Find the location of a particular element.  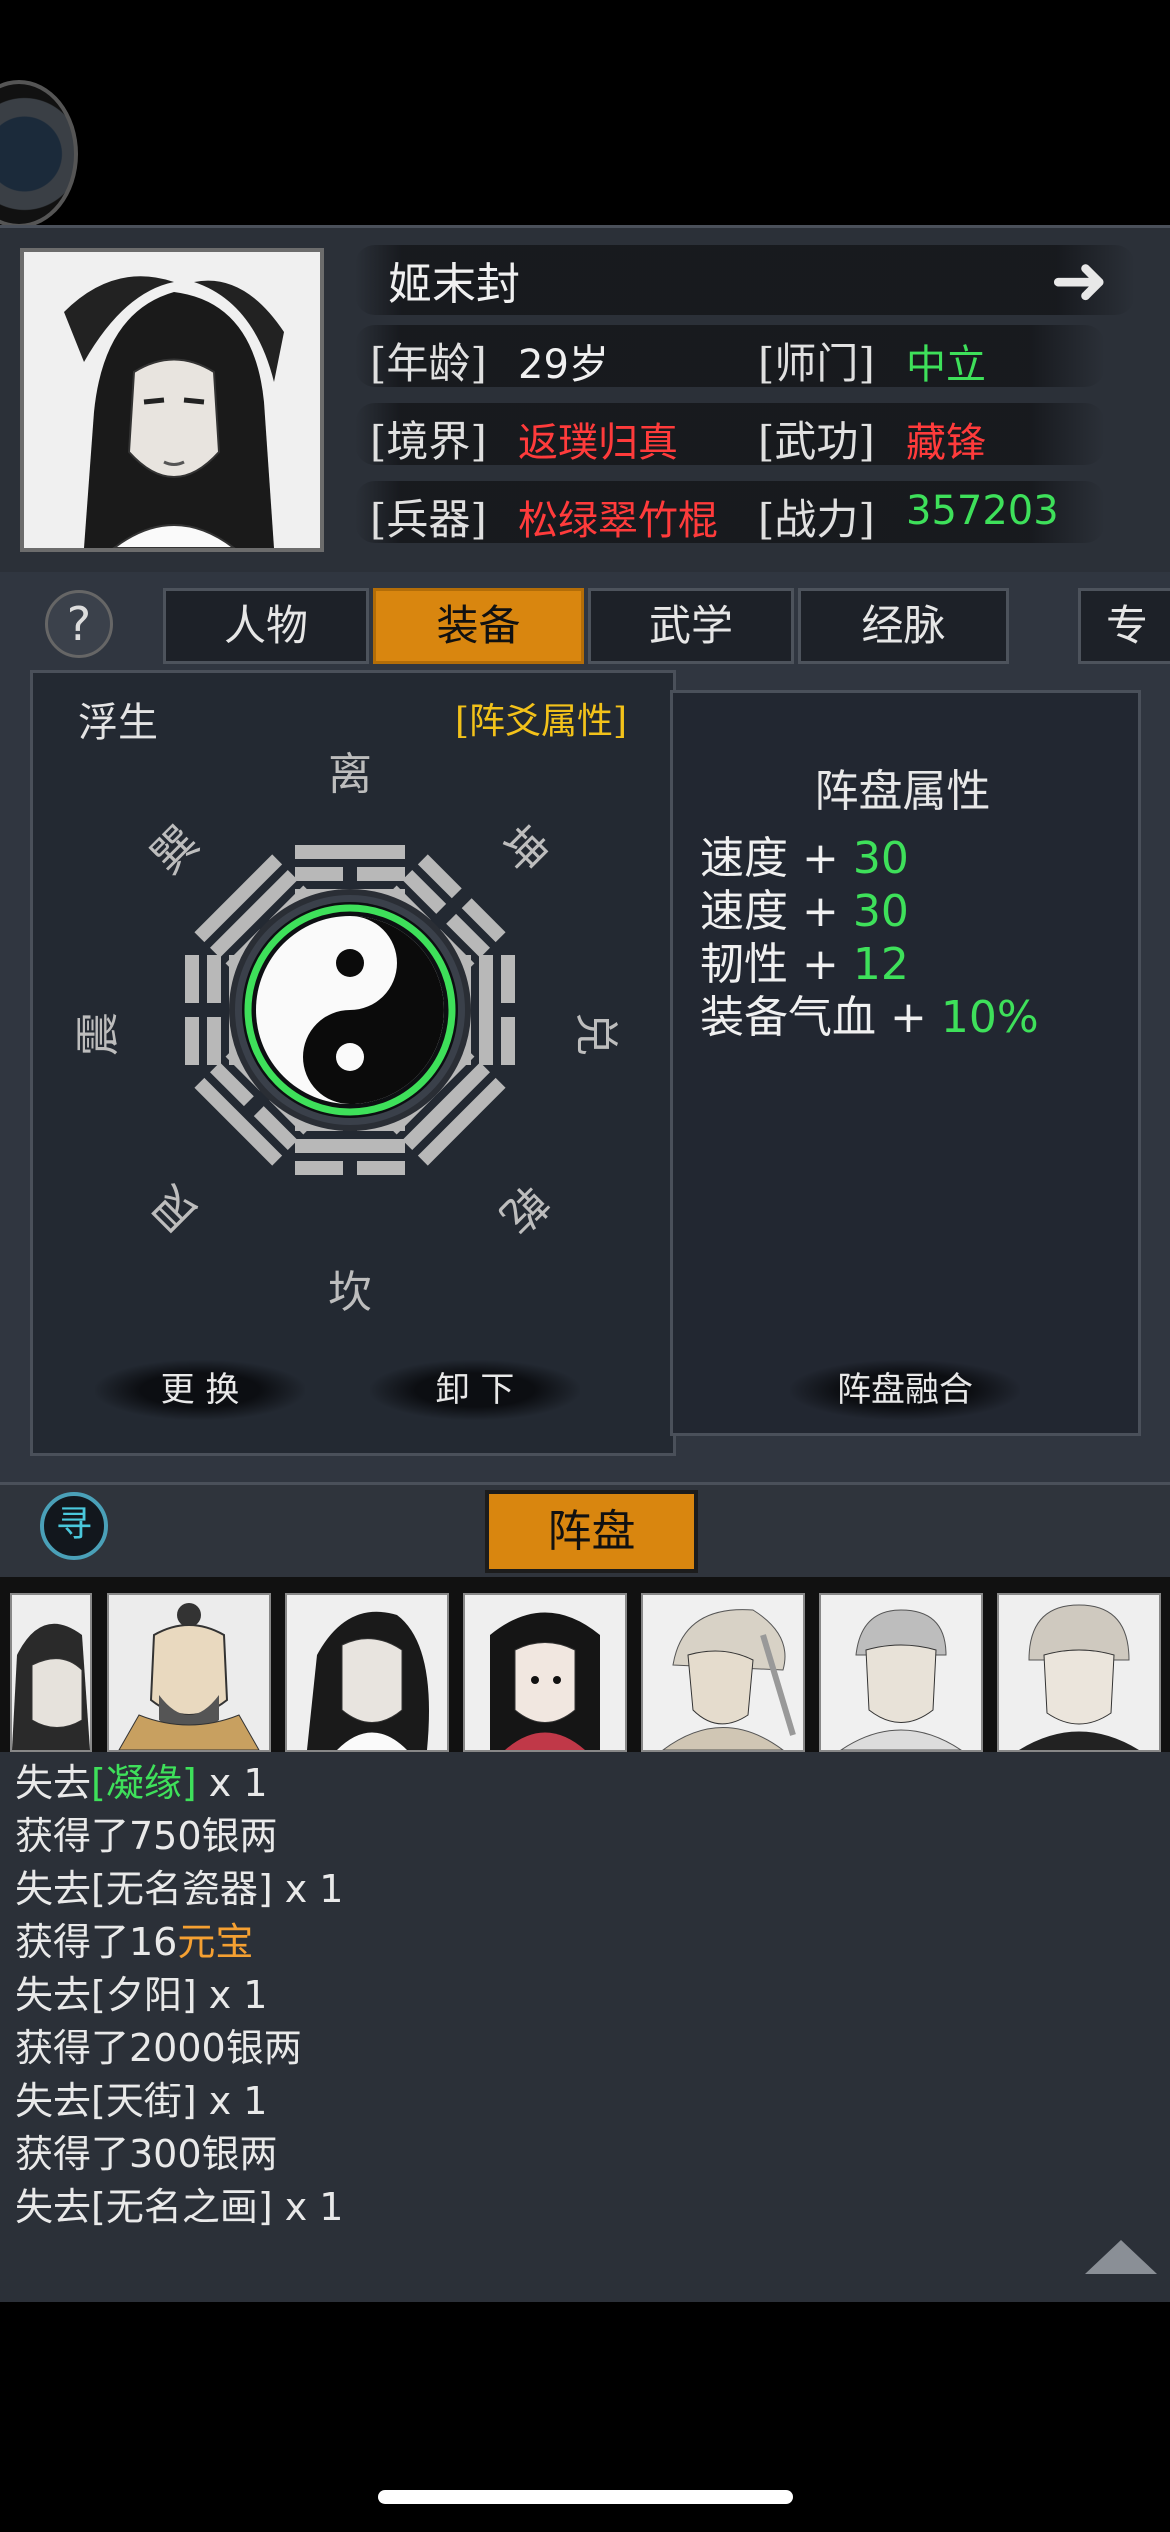

formation-attr-link: [阵爻属性] is located at coordinates (541, 718).